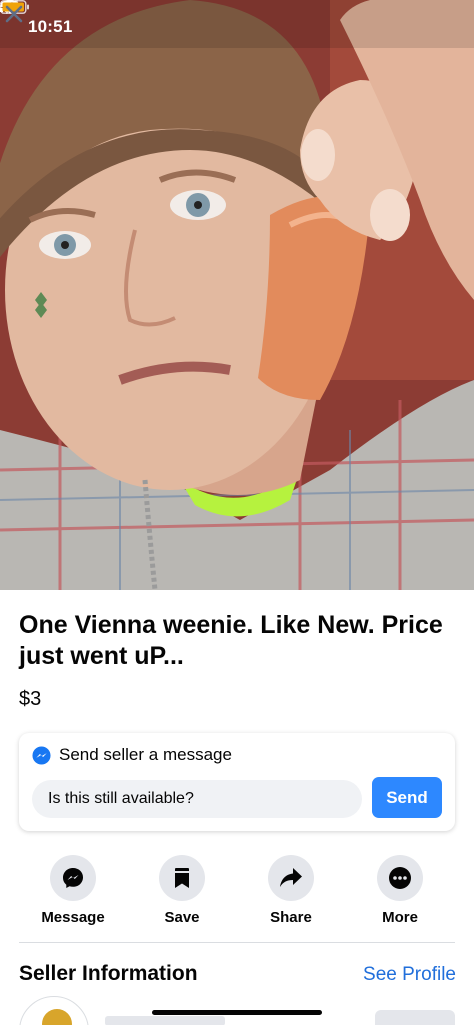 This screenshot has height=1025, width=474. I want to click on share-button: Share, so click(291, 889).